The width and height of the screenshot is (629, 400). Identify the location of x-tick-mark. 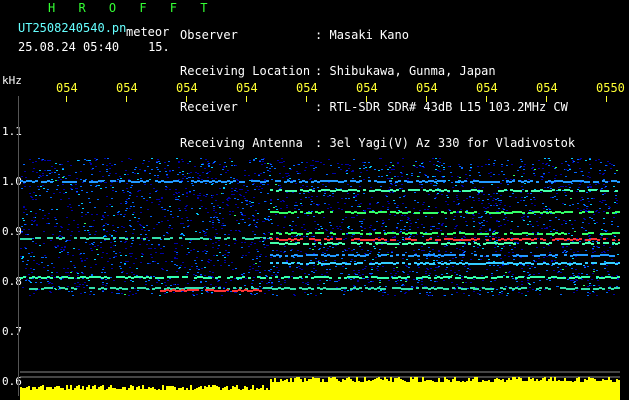
(306, 99).